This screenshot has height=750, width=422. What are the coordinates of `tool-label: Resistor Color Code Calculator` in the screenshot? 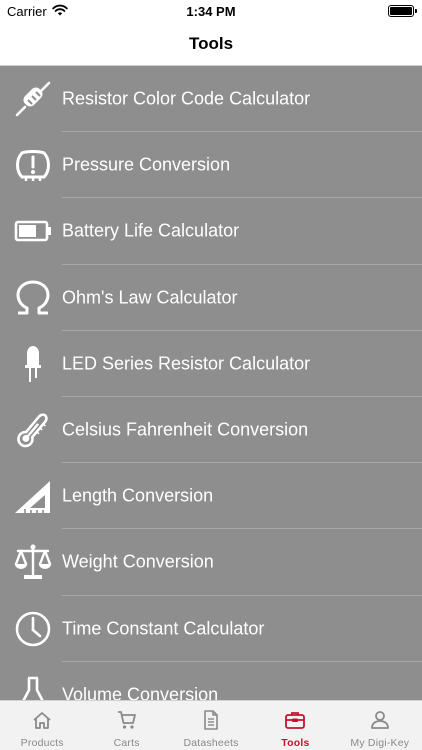 It's located at (186, 98).